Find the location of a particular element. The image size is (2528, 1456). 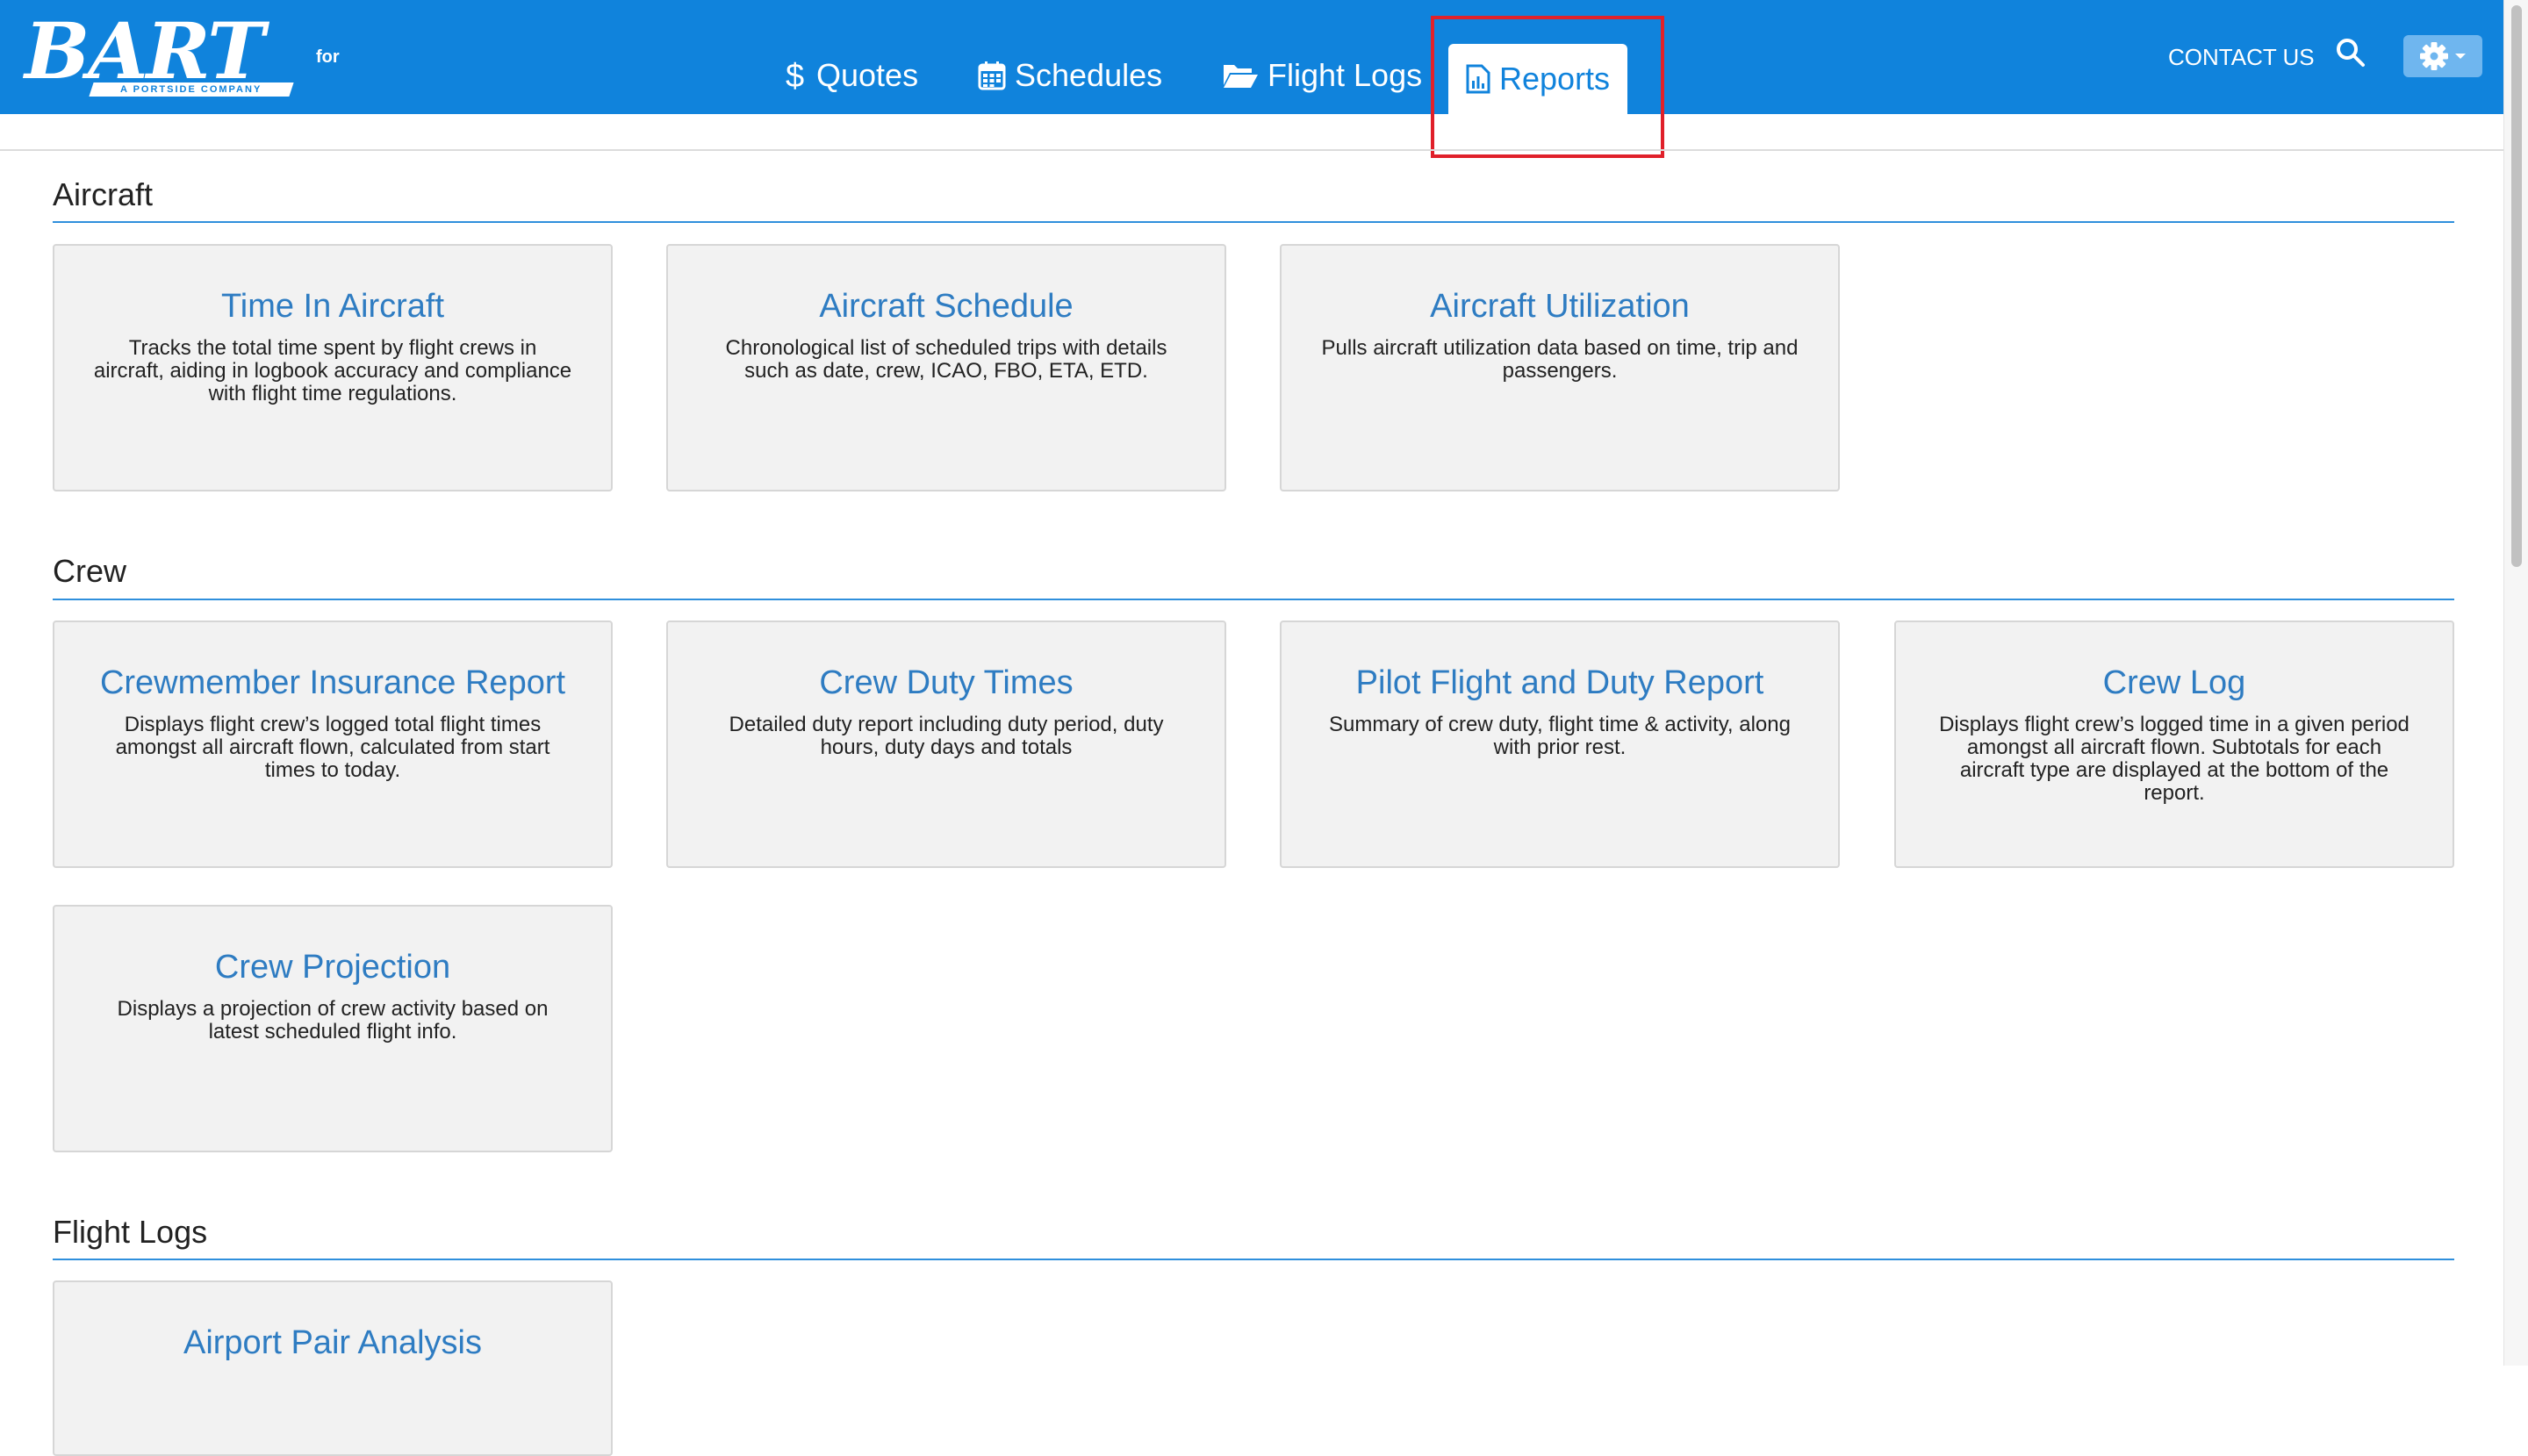

brand-logo: BART A PORTSIDE COMPANY is located at coordinates (159, 52).